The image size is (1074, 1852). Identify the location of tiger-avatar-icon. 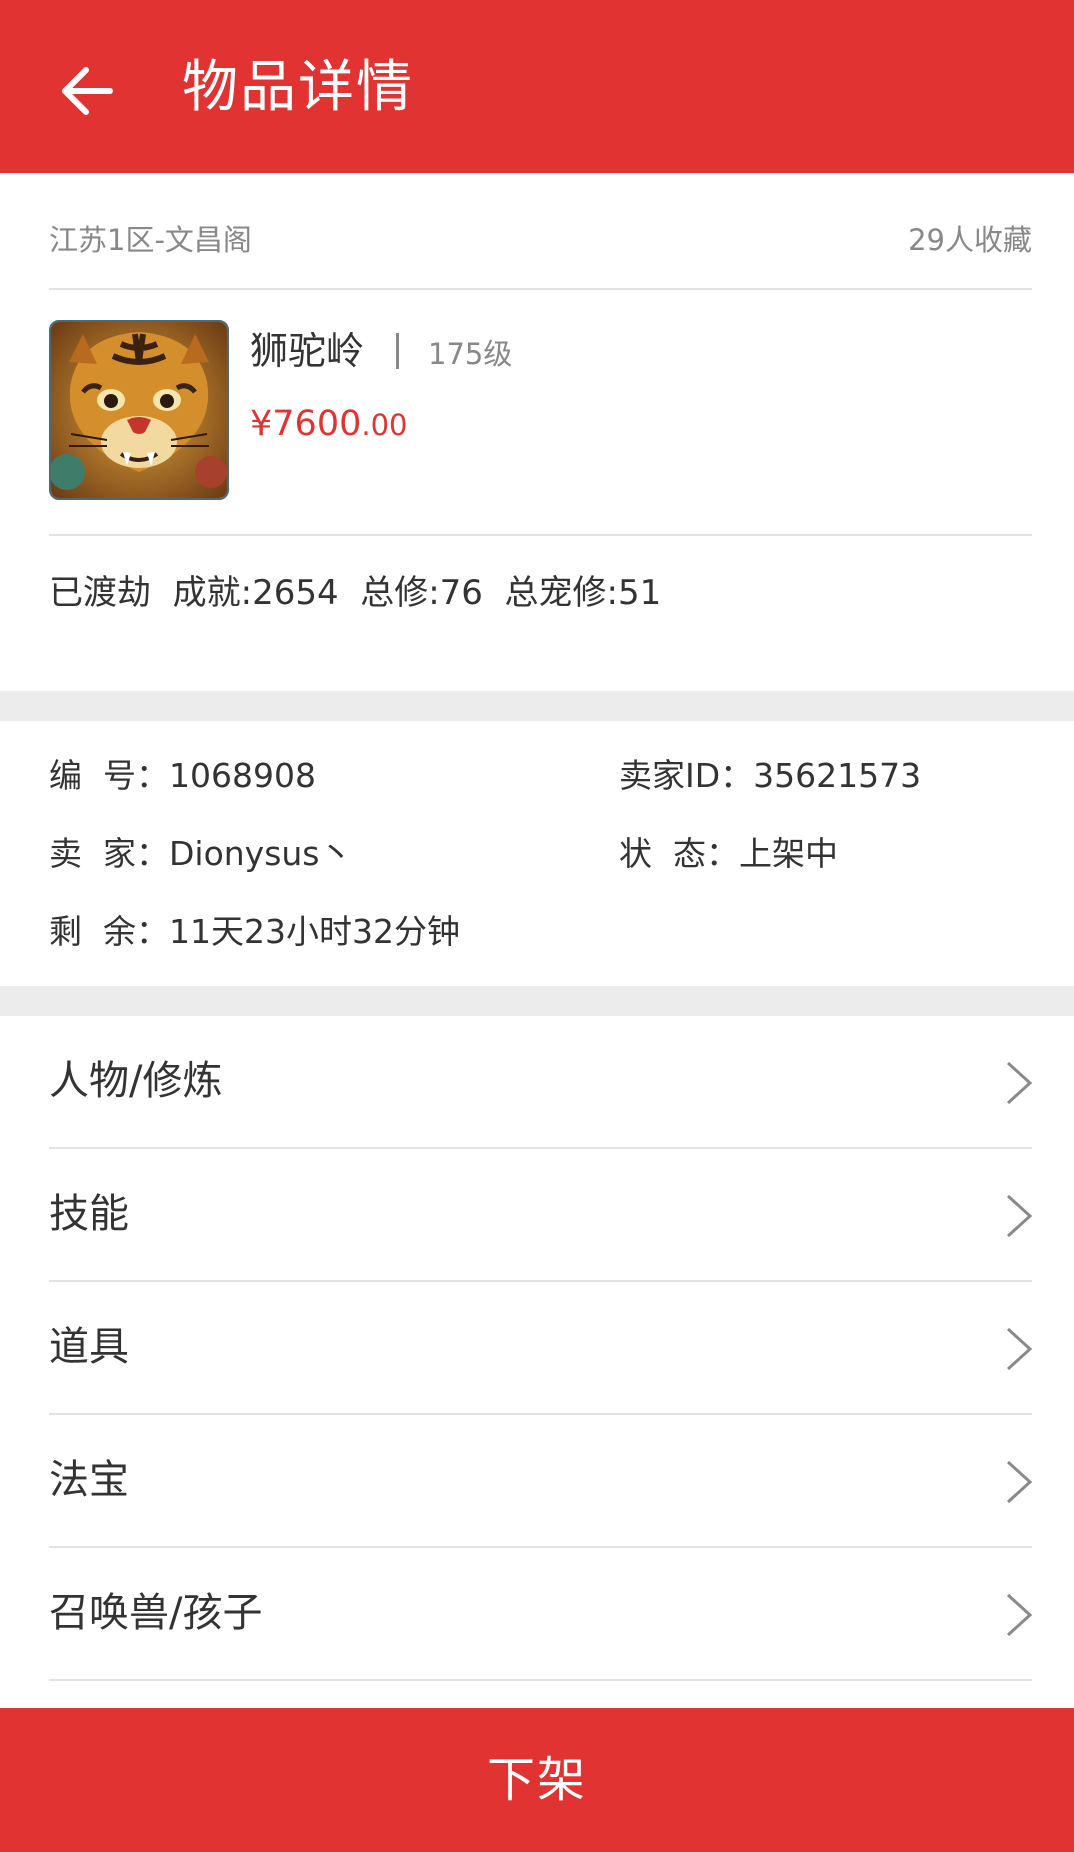
(139, 410).